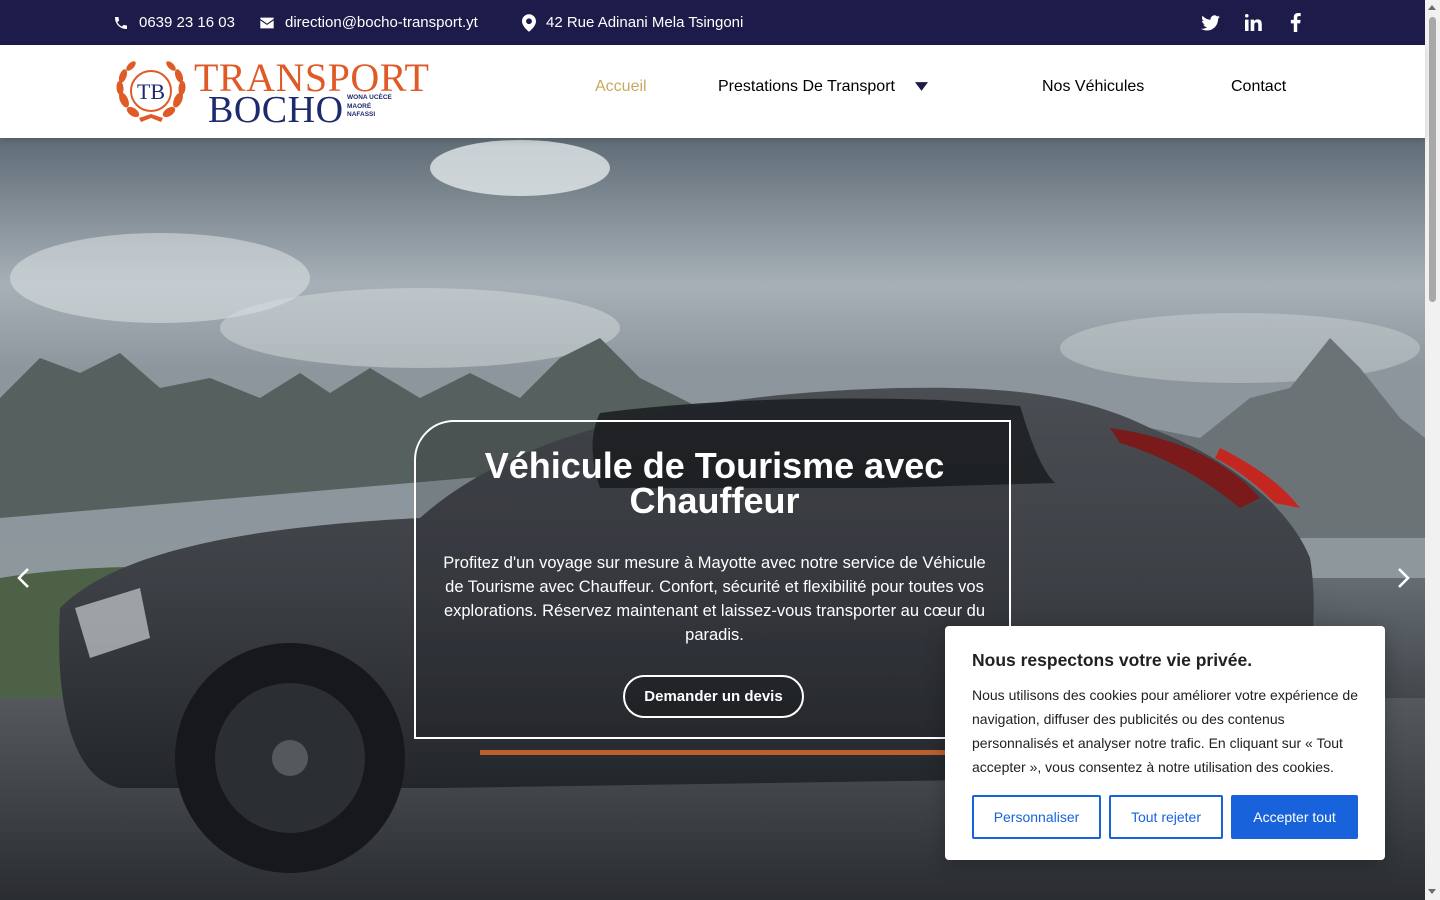  Describe the element at coordinates (645, 22) in the screenshot. I see `address-text: 42 Rue Adinani Mela Tsingoni` at that location.